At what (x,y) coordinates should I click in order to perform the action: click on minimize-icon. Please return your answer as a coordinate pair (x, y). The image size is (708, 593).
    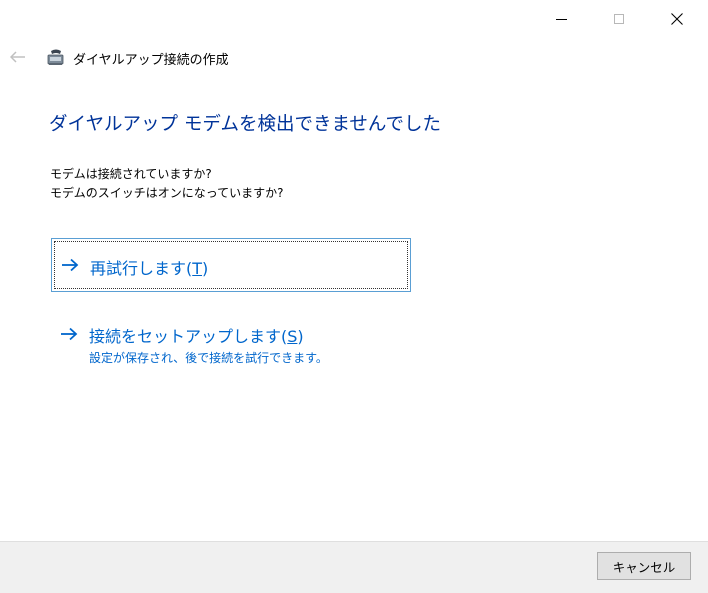
    Looking at the image, I should click on (561, 19).